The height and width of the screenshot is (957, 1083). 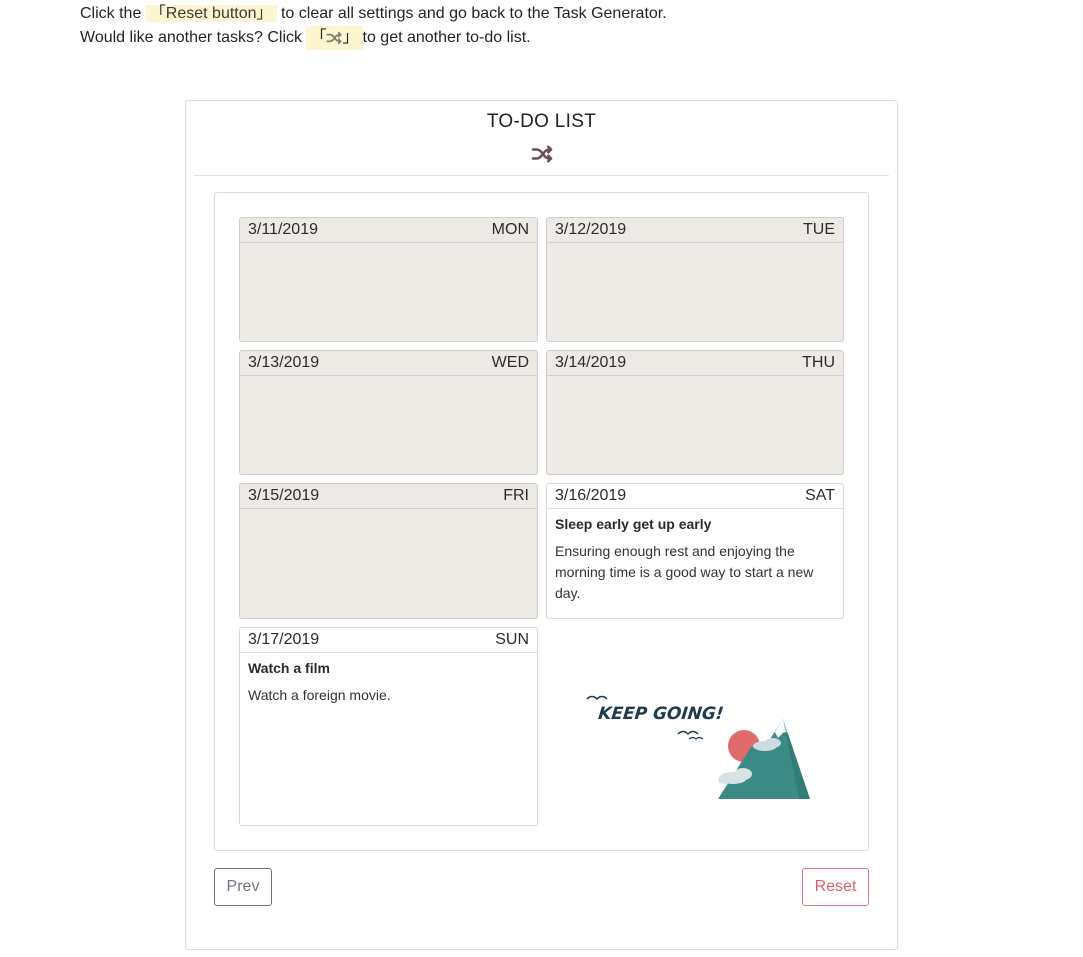 What do you see at coordinates (283, 229) in the screenshot?
I see `day-date: 3/11/2019` at bounding box center [283, 229].